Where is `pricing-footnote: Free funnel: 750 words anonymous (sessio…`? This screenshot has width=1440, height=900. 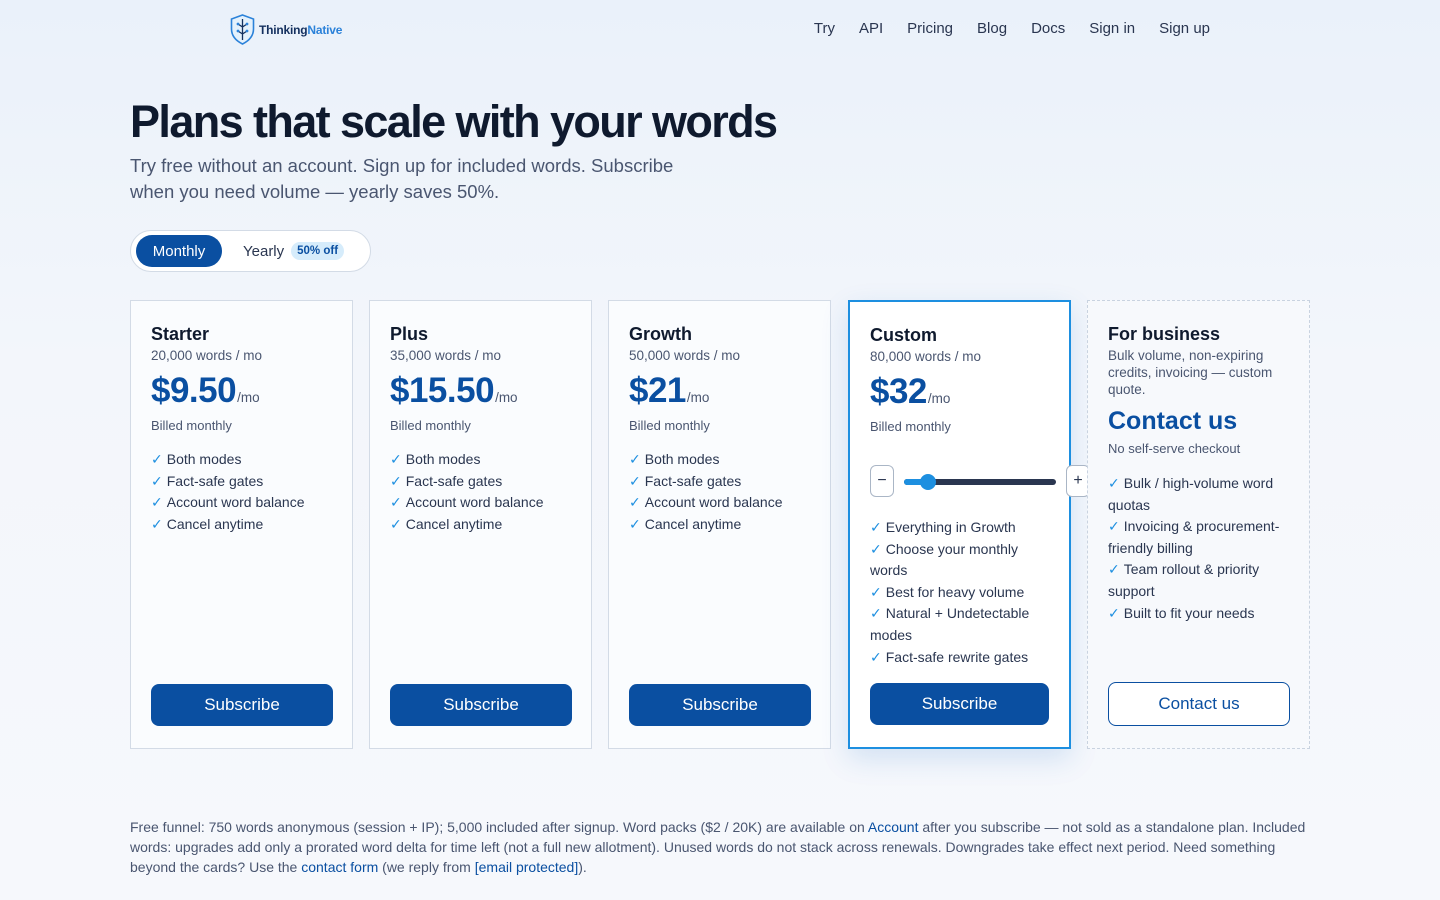
pricing-footnote: Free funnel: 750 words anonymous (sessio… is located at coordinates (718, 847).